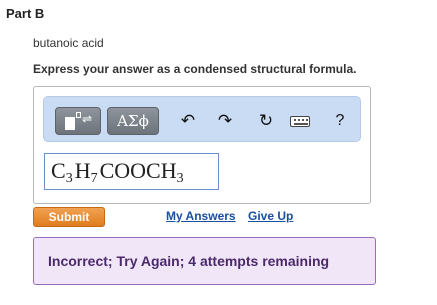 The height and width of the screenshot is (305, 437). Describe the element at coordinates (133, 121) in the screenshot. I see `greek-symbols-button: ΑΣϕ` at that location.